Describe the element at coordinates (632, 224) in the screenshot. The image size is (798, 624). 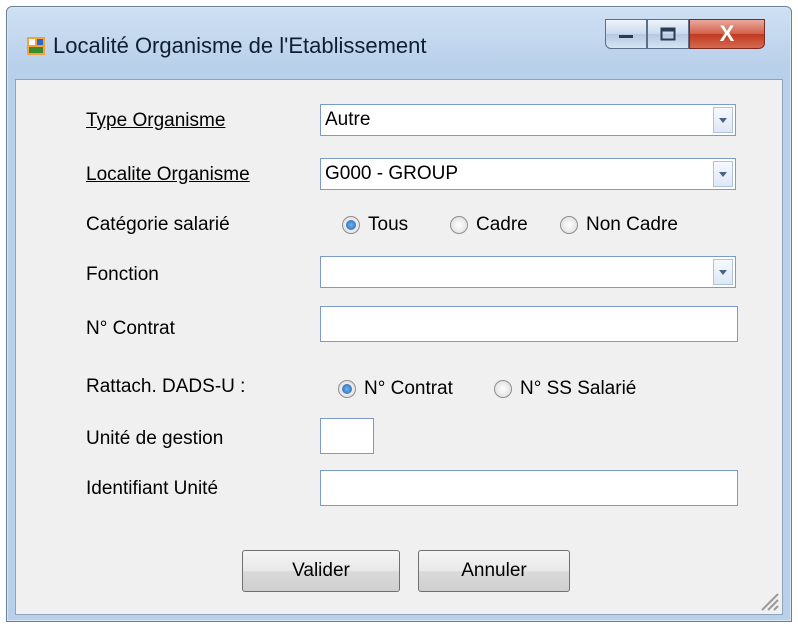
I see `radio-non-cadre-label: Non Cadre` at that location.